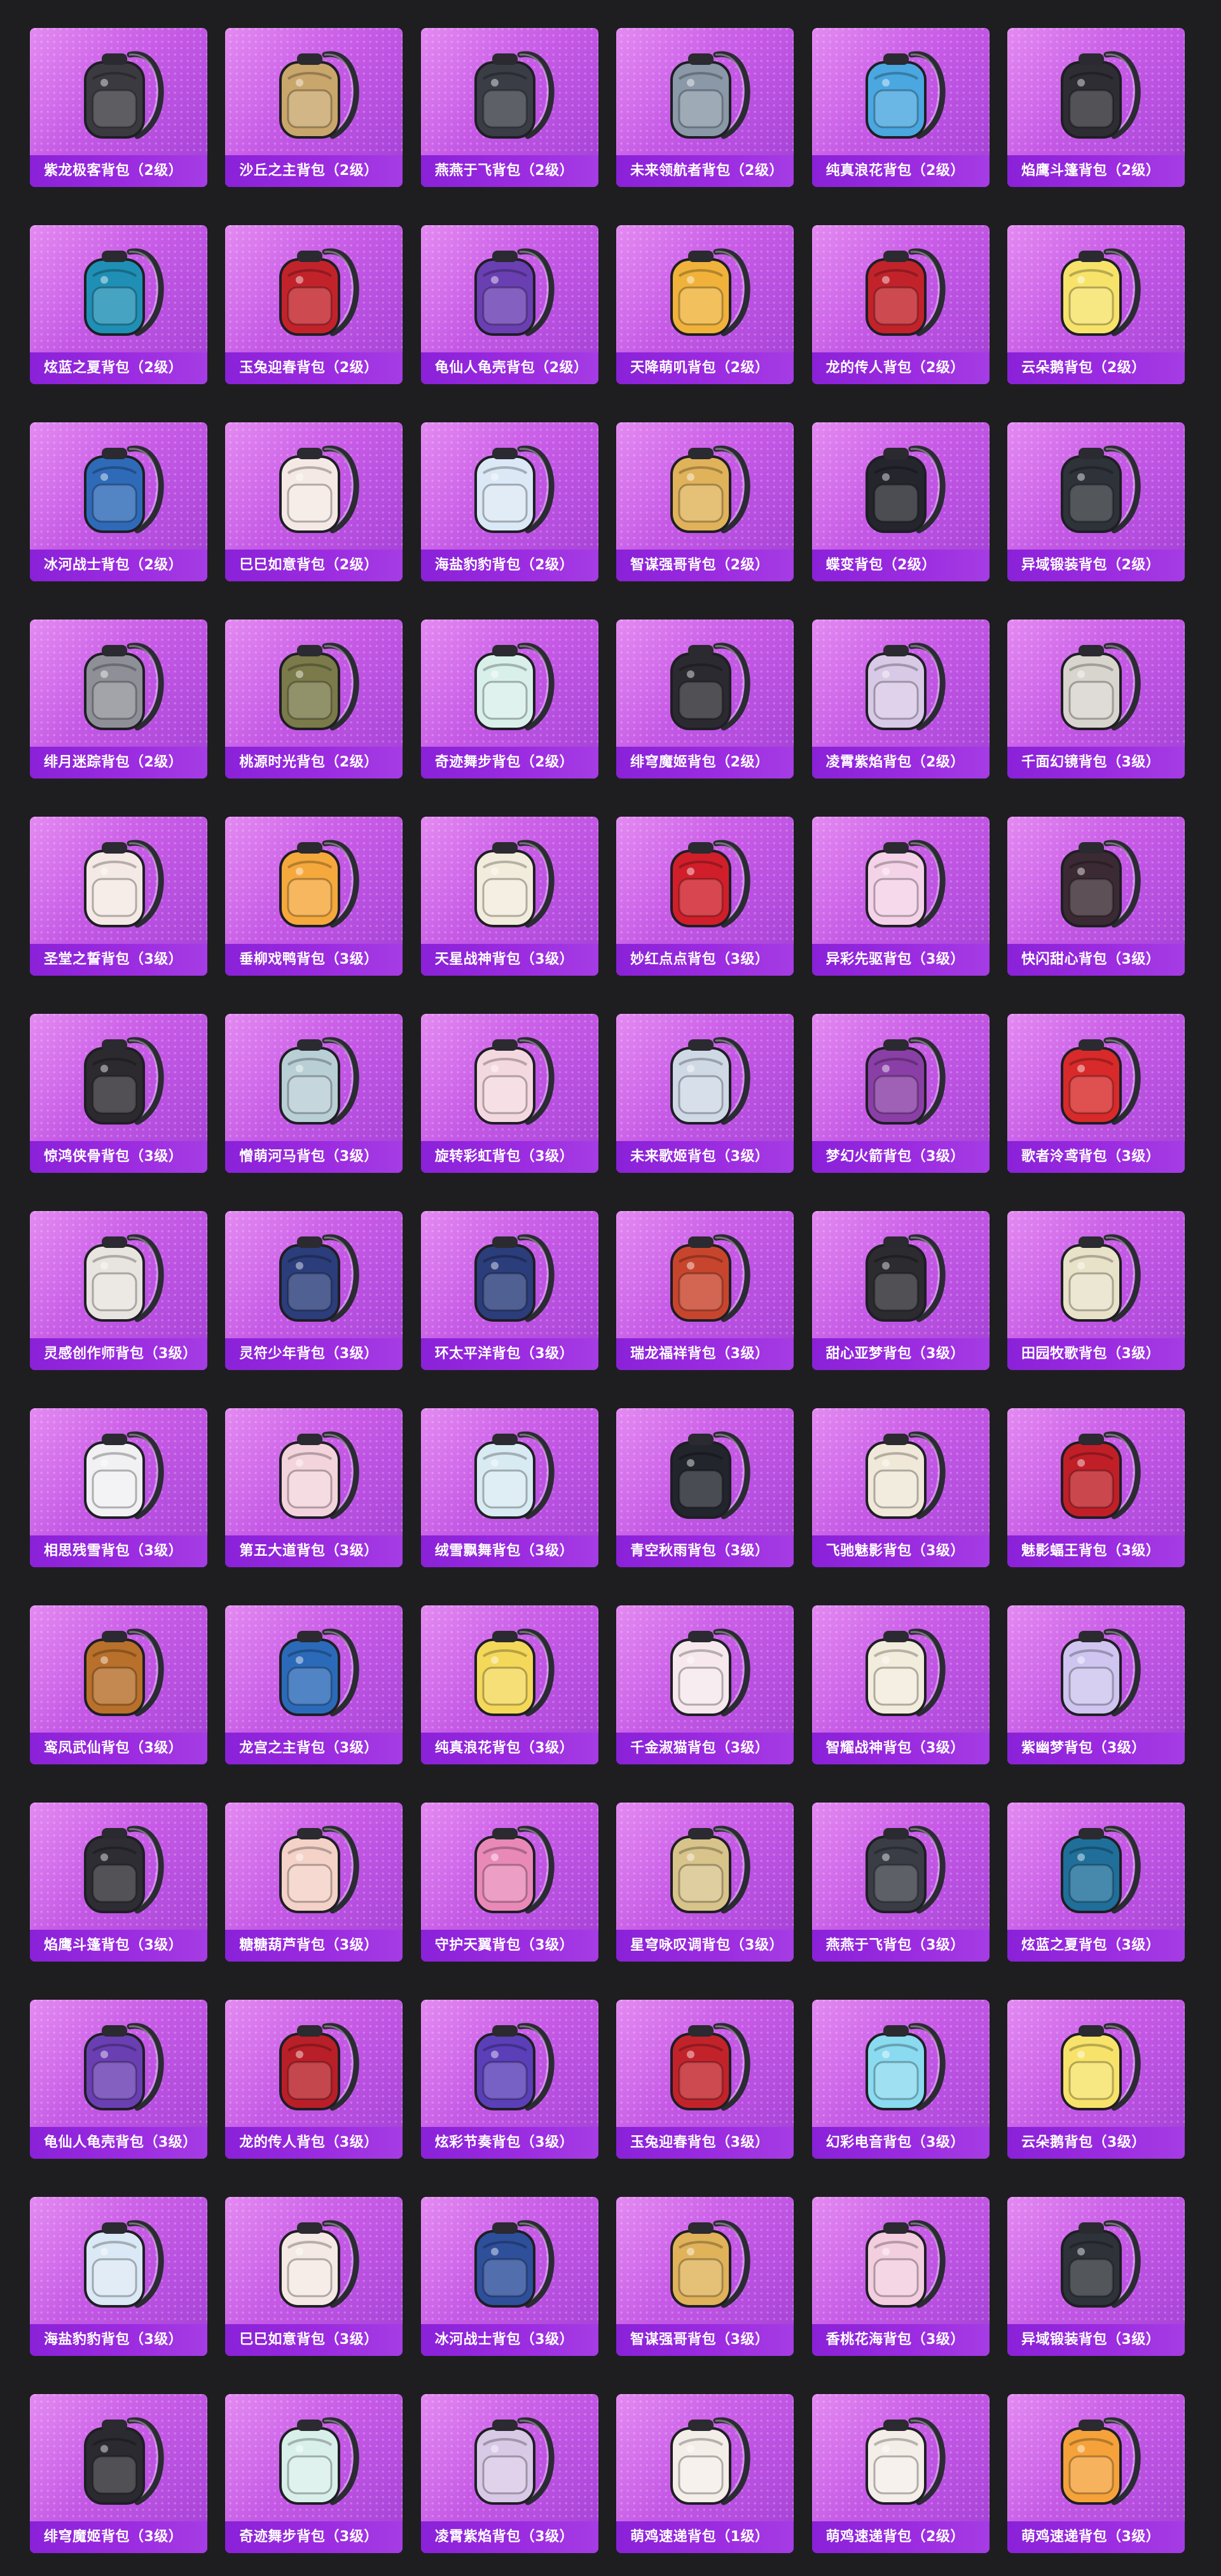 Image resolution: width=1221 pixels, height=2576 pixels. I want to click on backpack-card: 玉兔迎春背包（3级）, so click(705, 2079).